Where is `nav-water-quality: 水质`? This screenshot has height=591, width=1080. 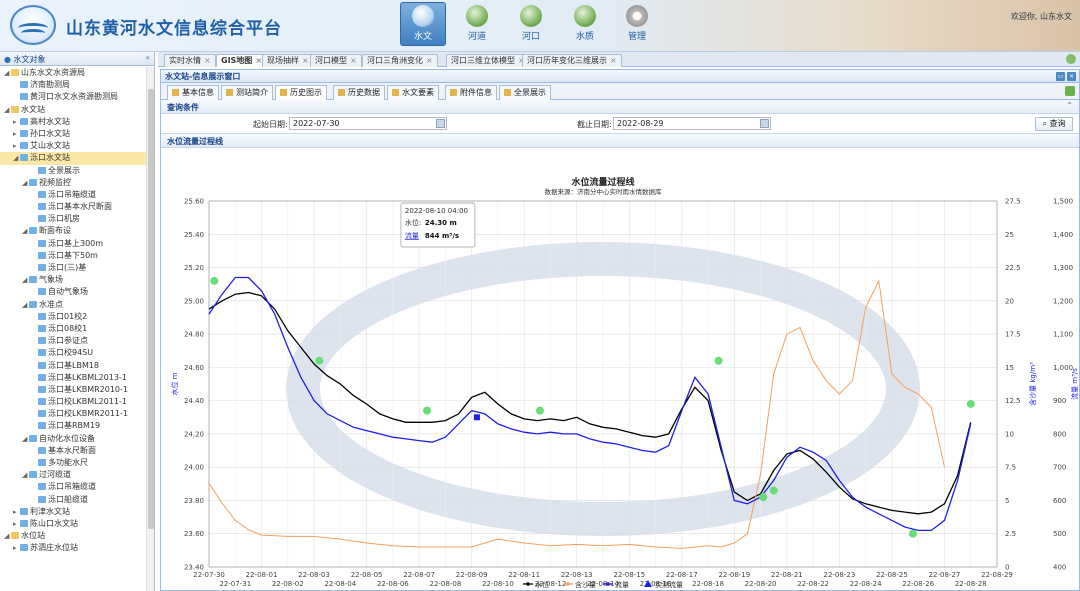 nav-water-quality: 水质 is located at coordinates (585, 24).